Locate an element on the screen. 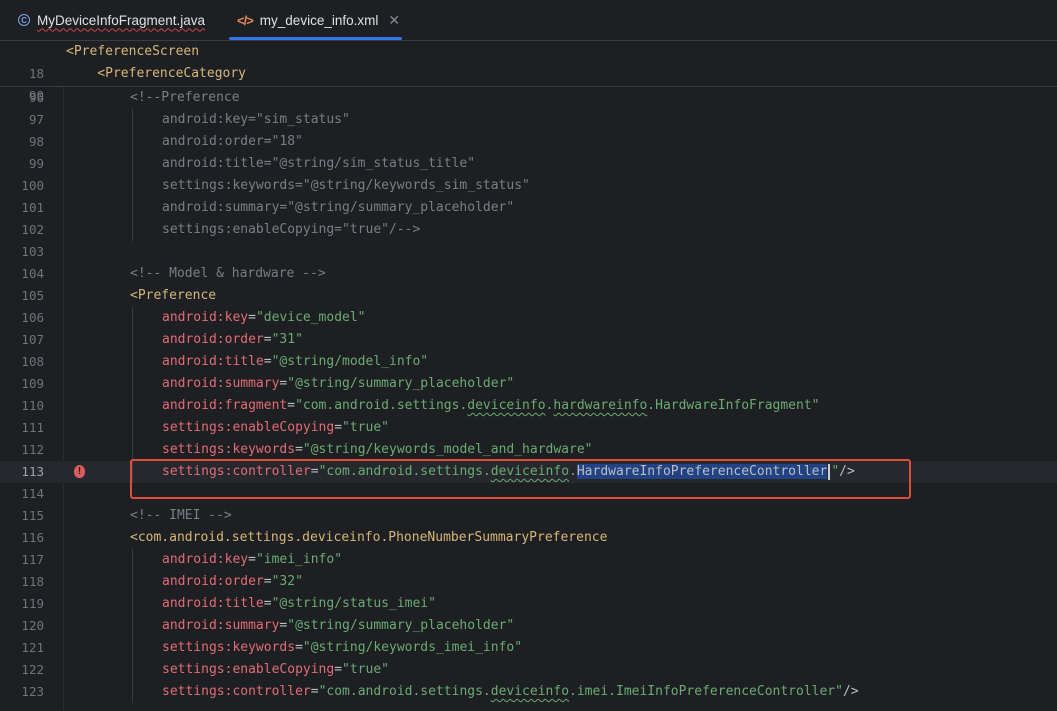 This screenshot has width=1057, height=711. error-bulb-icon: ! is located at coordinates (79, 471).